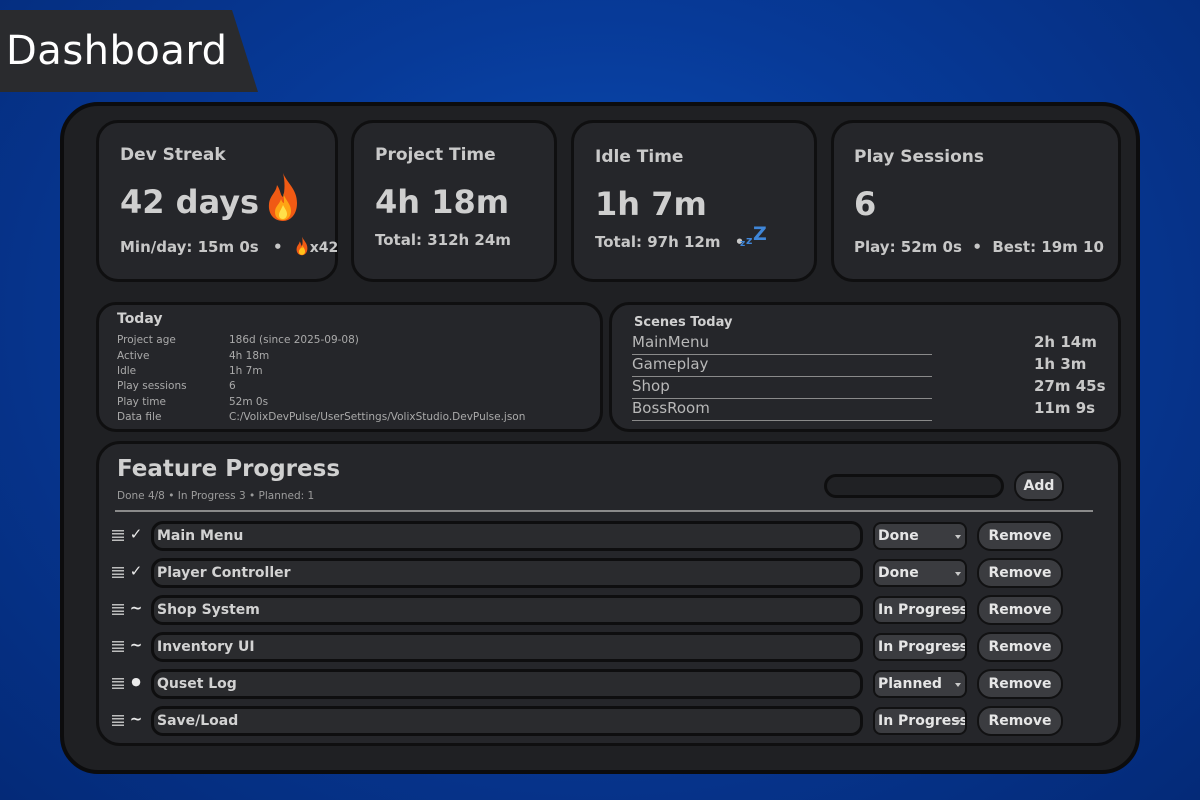 Image resolution: width=1200 pixels, height=800 pixels. Describe the element at coordinates (919, 157) in the screenshot. I see `play-sessions-title: Play Sessions` at that location.